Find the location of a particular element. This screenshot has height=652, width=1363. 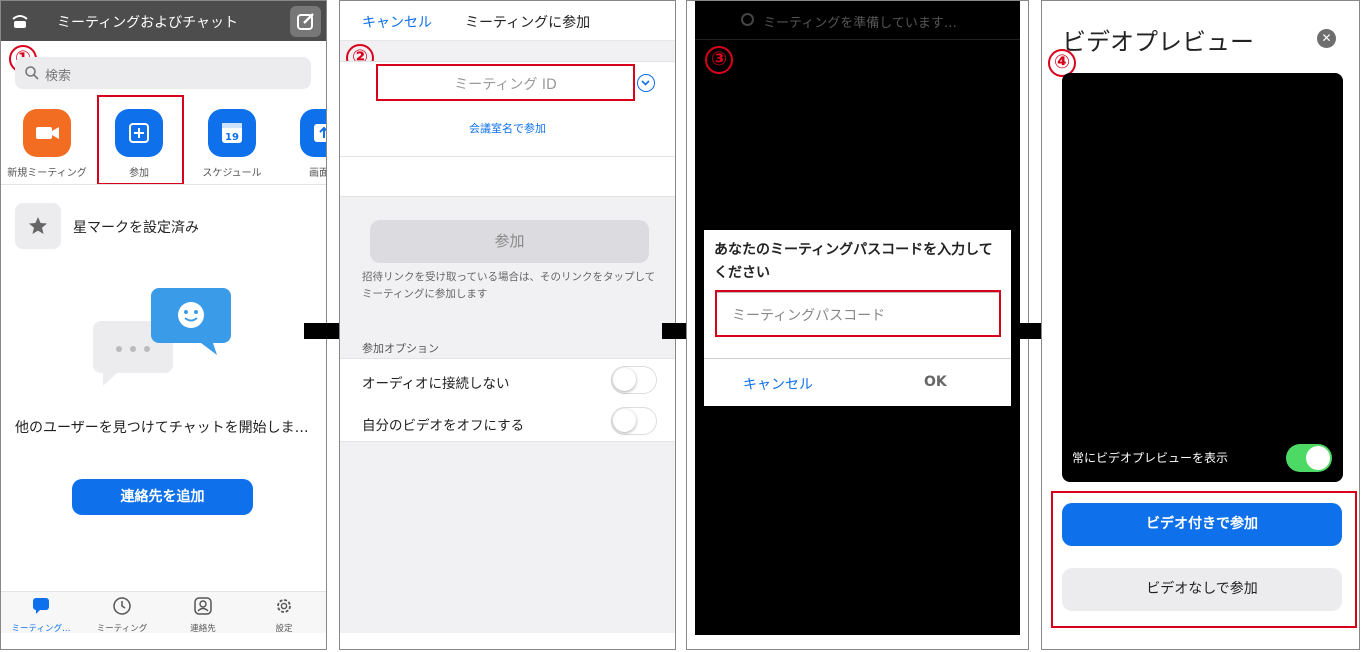

cancel-button: キャンセル is located at coordinates (397, 22).